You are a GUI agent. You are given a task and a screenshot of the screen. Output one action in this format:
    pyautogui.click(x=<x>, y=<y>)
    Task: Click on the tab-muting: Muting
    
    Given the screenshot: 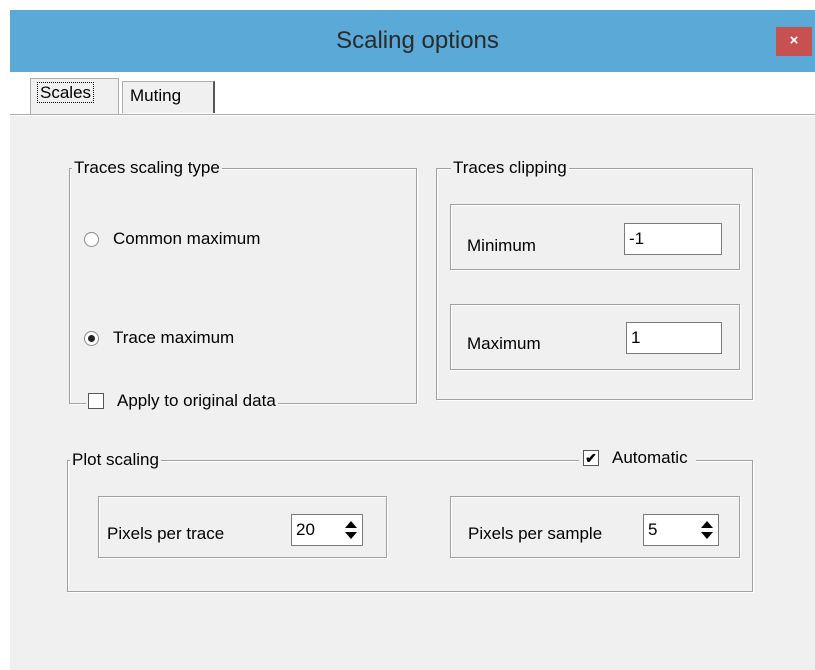 What is the action you would take?
    pyautogui.click(x=168, y=97)
    